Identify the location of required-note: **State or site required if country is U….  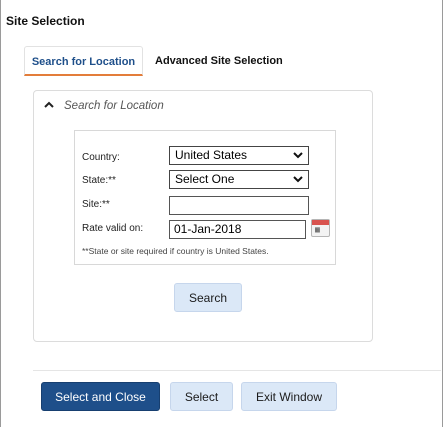
(175, 251).